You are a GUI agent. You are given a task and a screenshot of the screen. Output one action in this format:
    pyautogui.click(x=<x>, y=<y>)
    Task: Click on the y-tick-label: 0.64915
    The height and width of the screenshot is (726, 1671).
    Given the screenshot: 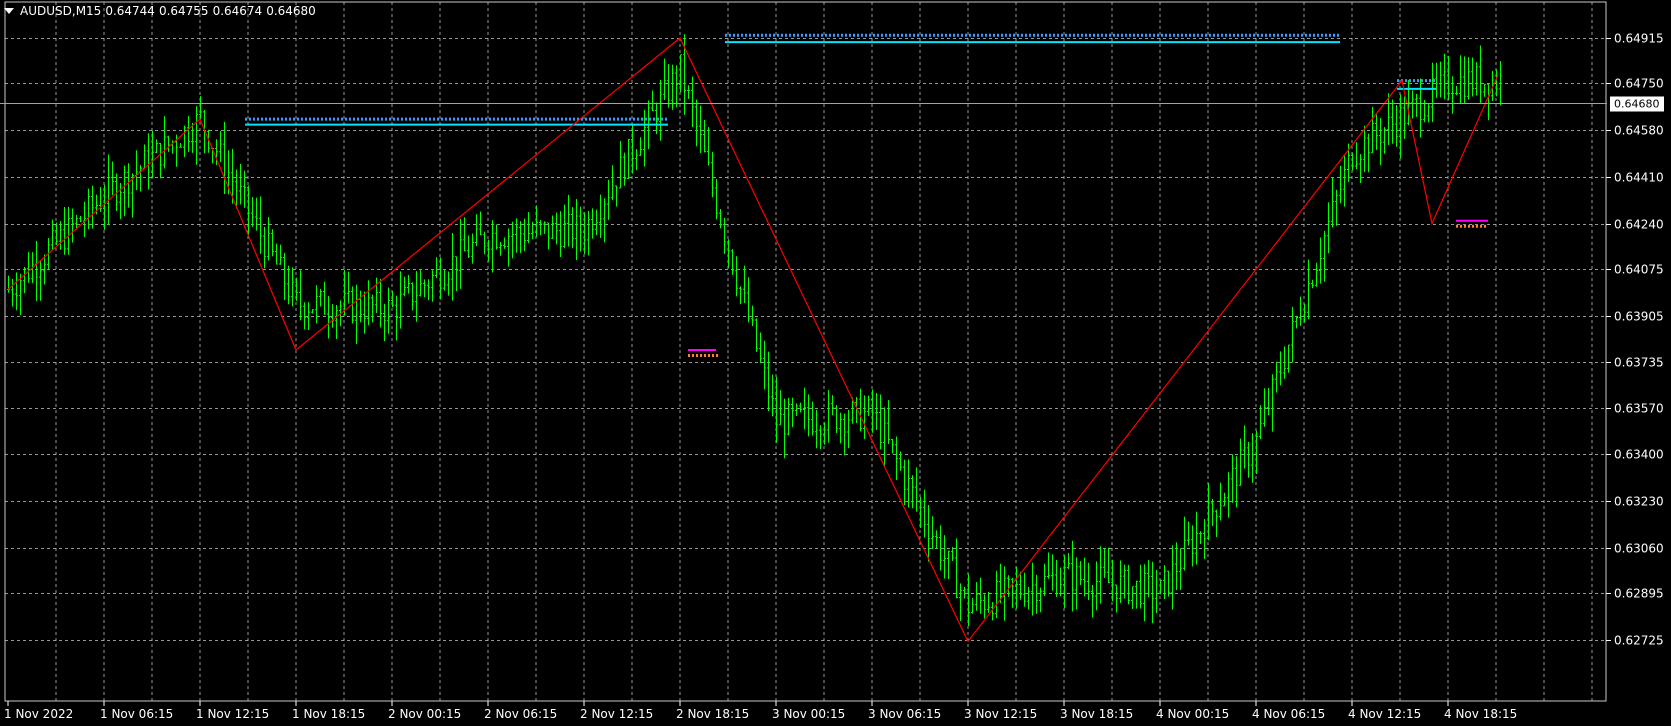 What is the action you would take?
    pyautogui.click(x=1639, y=39)
    